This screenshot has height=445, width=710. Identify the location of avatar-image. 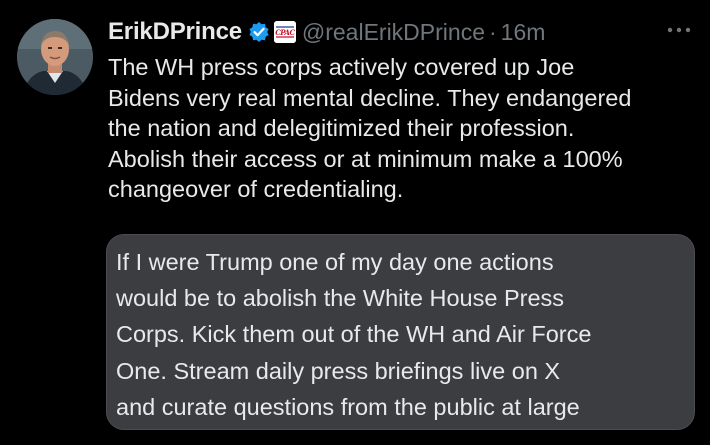
(55, 57).